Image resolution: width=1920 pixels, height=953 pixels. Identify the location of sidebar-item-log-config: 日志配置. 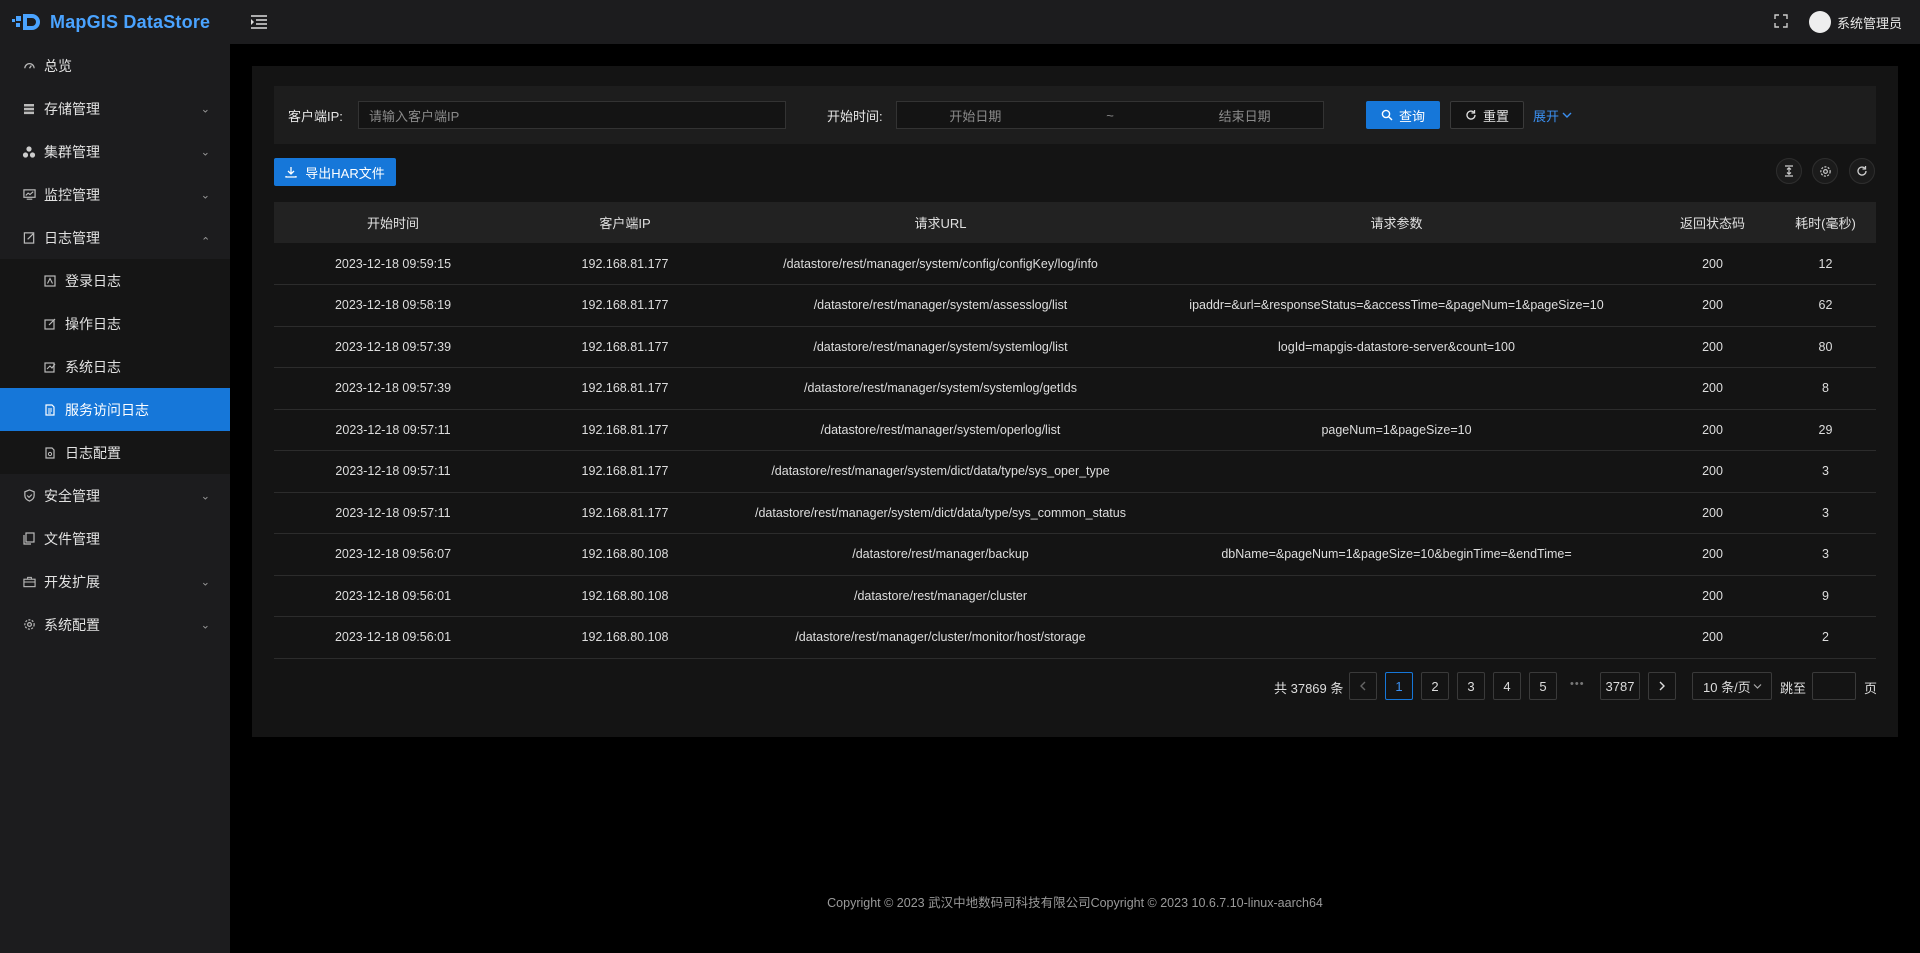
(115, 452).